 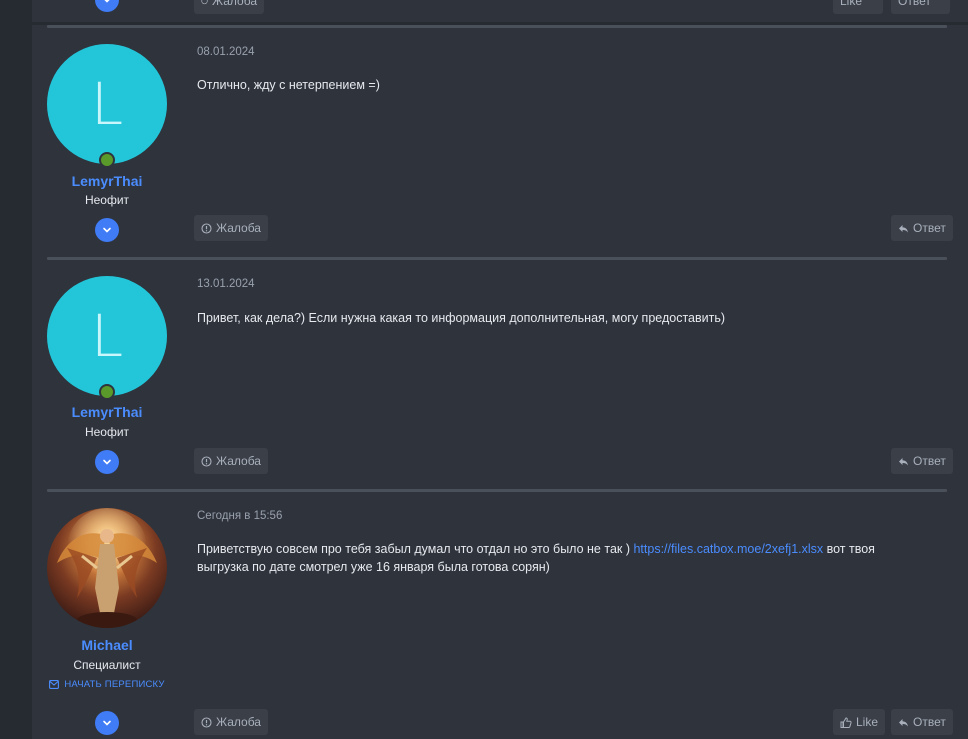 What do you see at coordinates (226, 284) in the screenshot?
I see `post-date: 13.01.2024` at bounding box center [226, 284].